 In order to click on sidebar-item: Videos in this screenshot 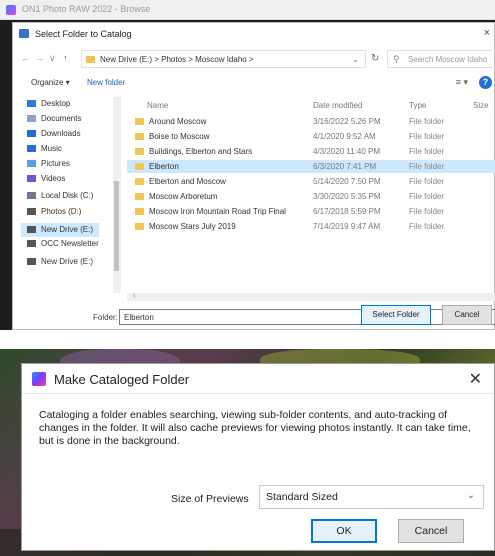, I will do `click(46, 181)`.